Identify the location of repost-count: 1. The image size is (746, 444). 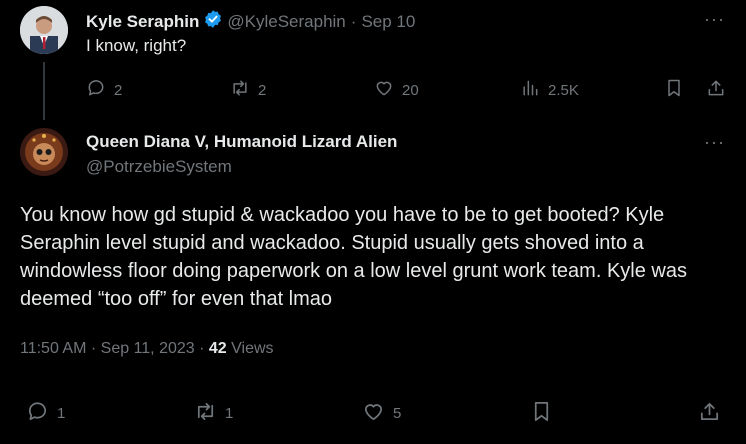
(229, 413).